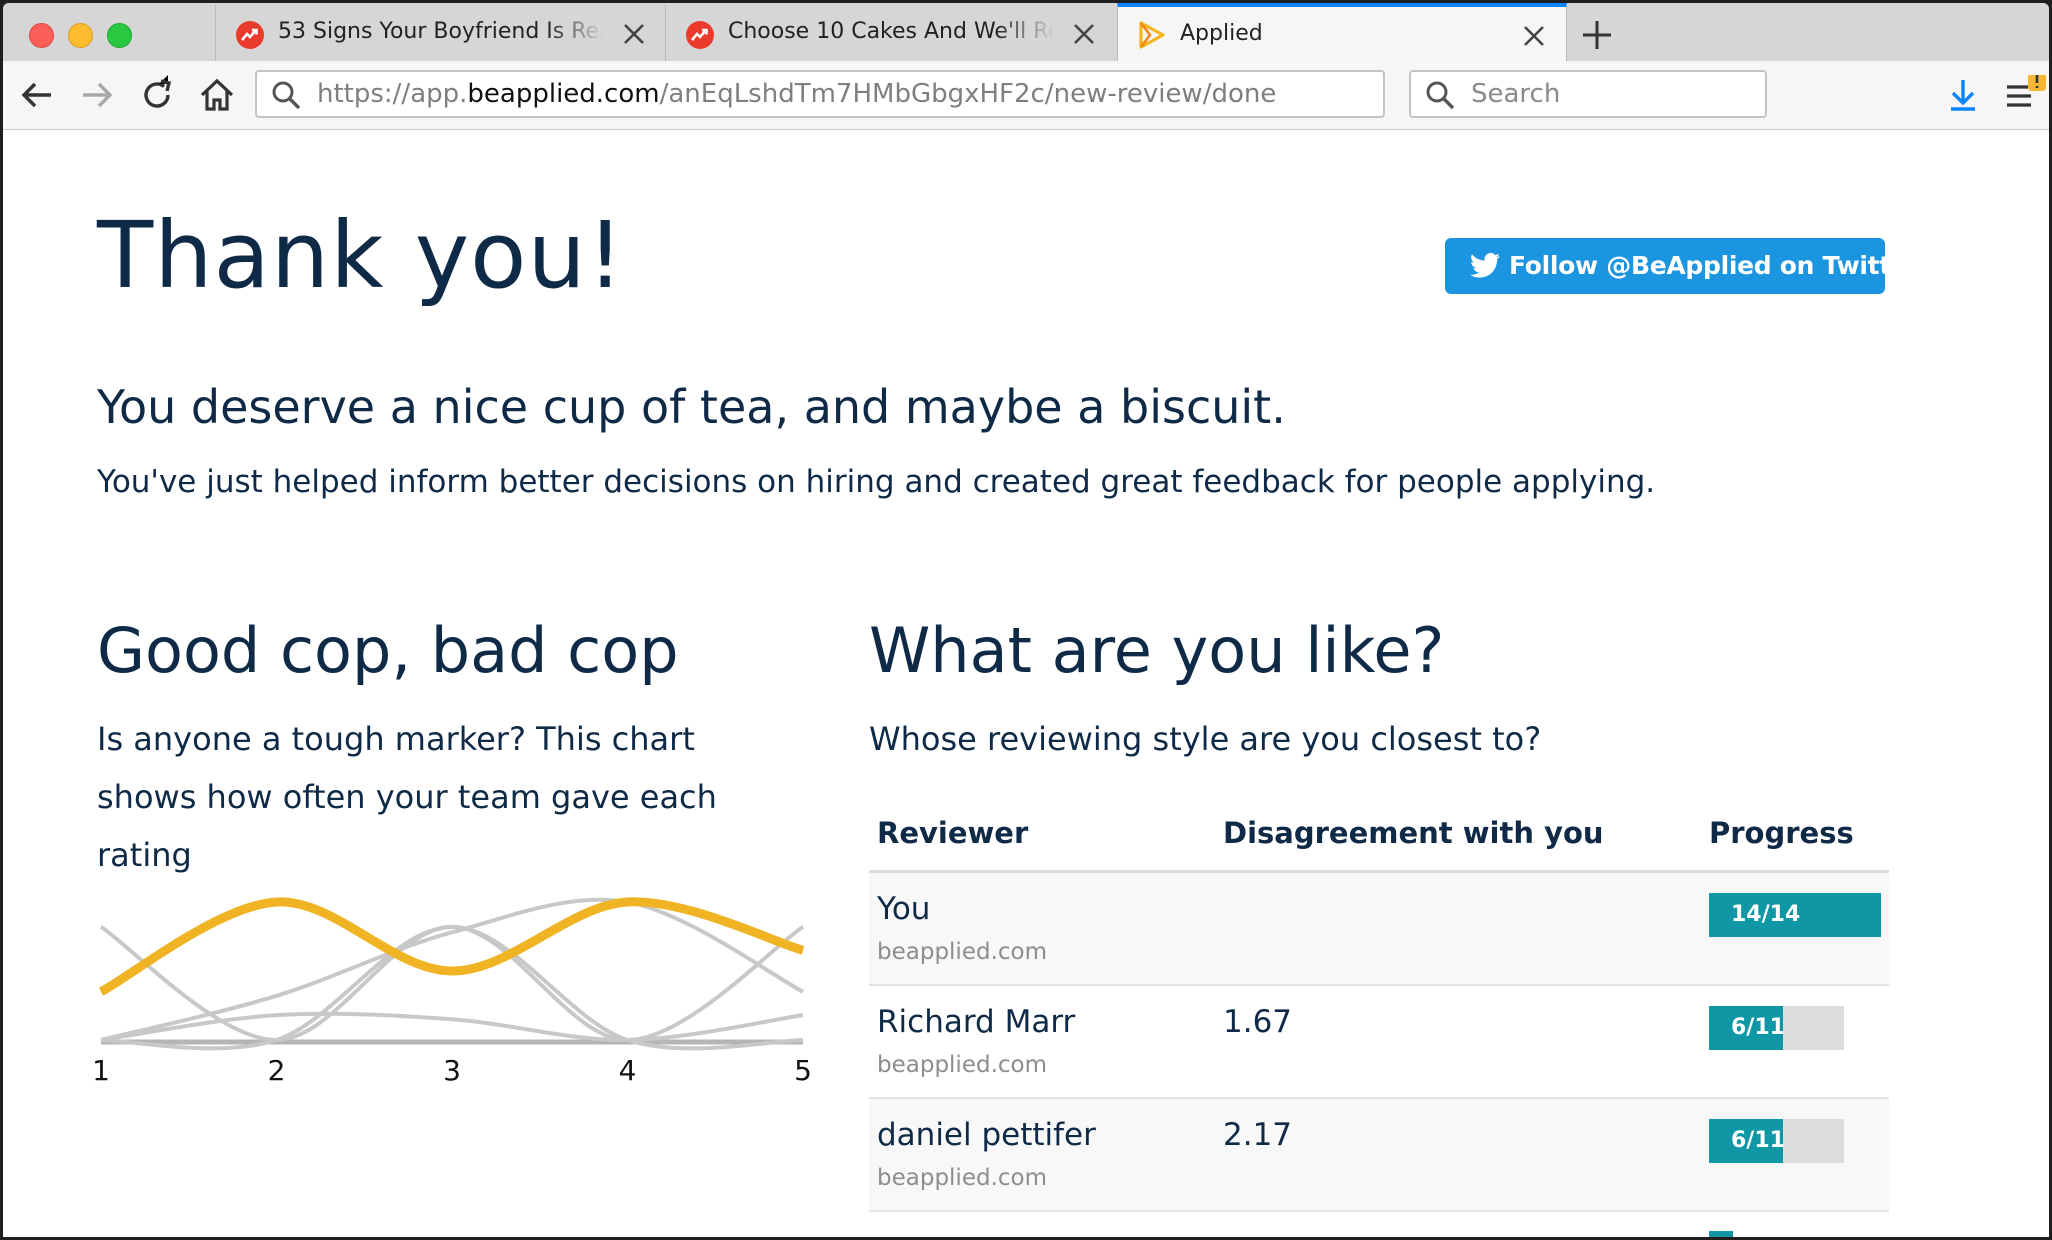 The image size is (2052, 1240). What do you see at coordinates (904, 909) in the screenshot?
I see `reviewer-name: You` at bounding box center [904, 909].